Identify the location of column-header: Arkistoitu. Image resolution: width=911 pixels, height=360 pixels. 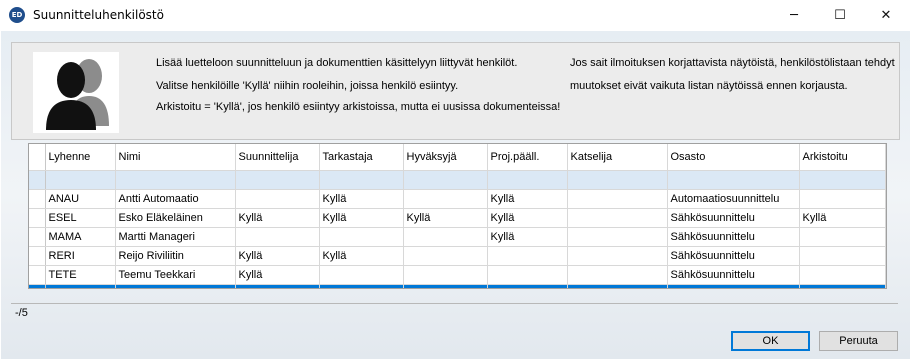
(842, 157).